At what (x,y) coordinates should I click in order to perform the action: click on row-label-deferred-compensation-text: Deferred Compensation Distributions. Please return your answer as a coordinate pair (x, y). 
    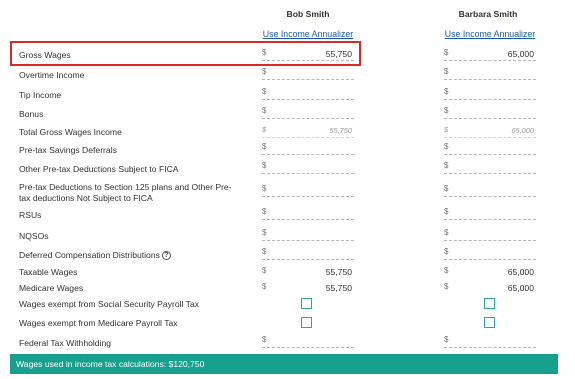
    Looking at the image, I should click on (89, 255).